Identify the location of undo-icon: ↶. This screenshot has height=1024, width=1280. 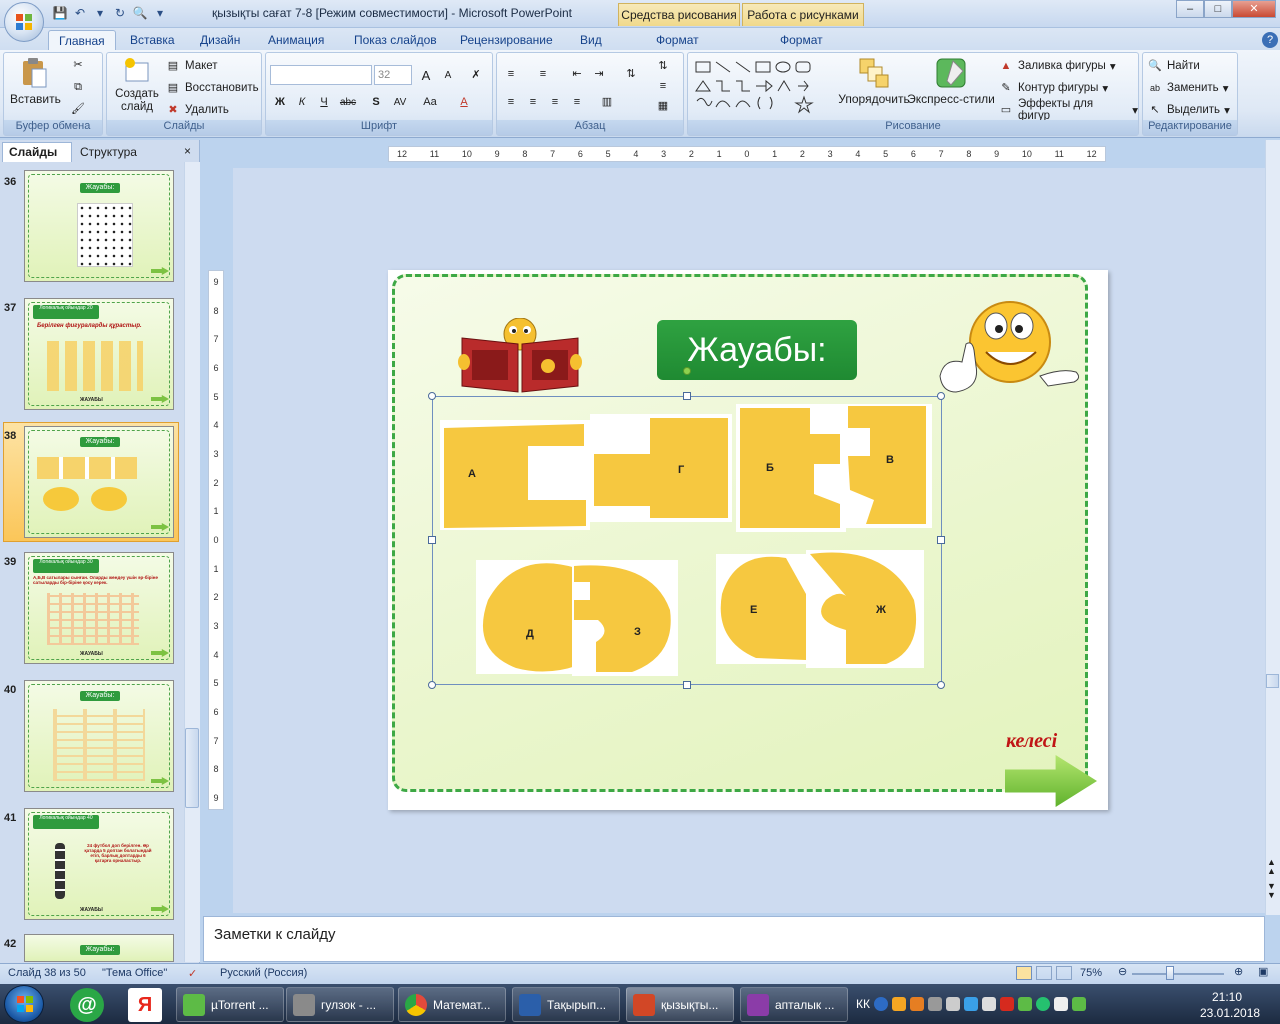
(80, 13).